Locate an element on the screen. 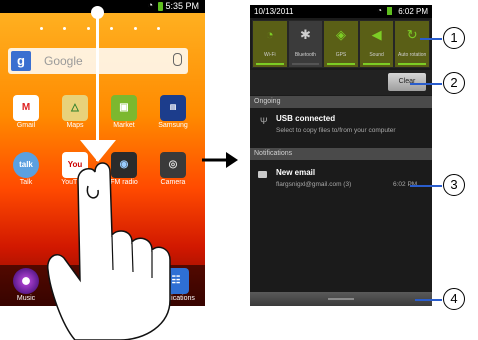 This screenshot has height=340, width=478. next-step-arrow-icon is located at coordinates (220, 160).